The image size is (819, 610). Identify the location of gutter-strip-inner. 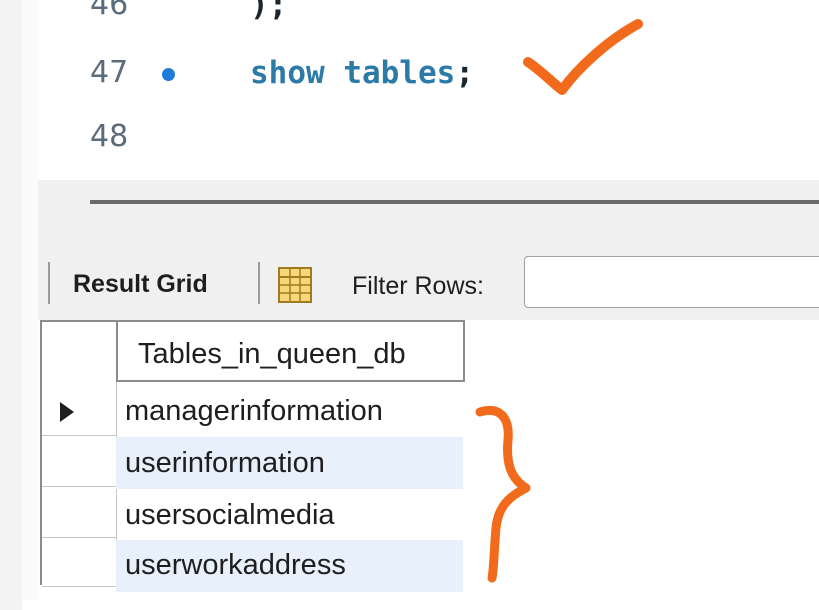
(30, 300).